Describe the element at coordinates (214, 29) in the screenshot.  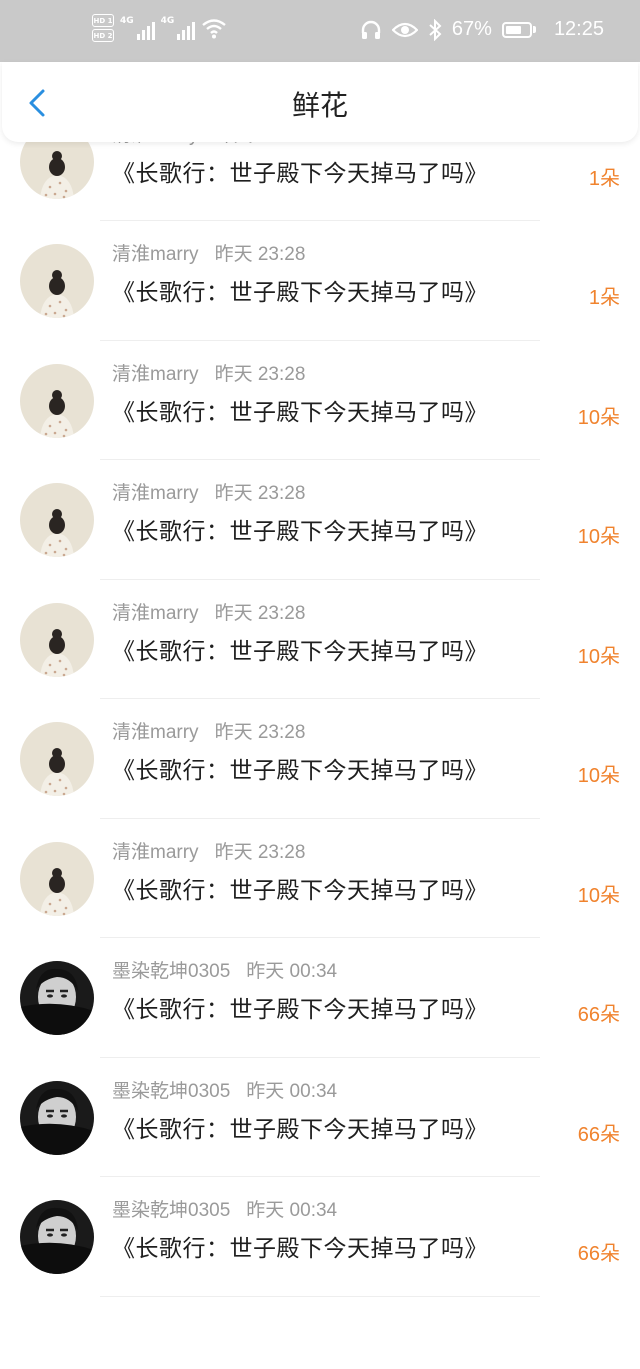
I see `wifi-icon` at that location.